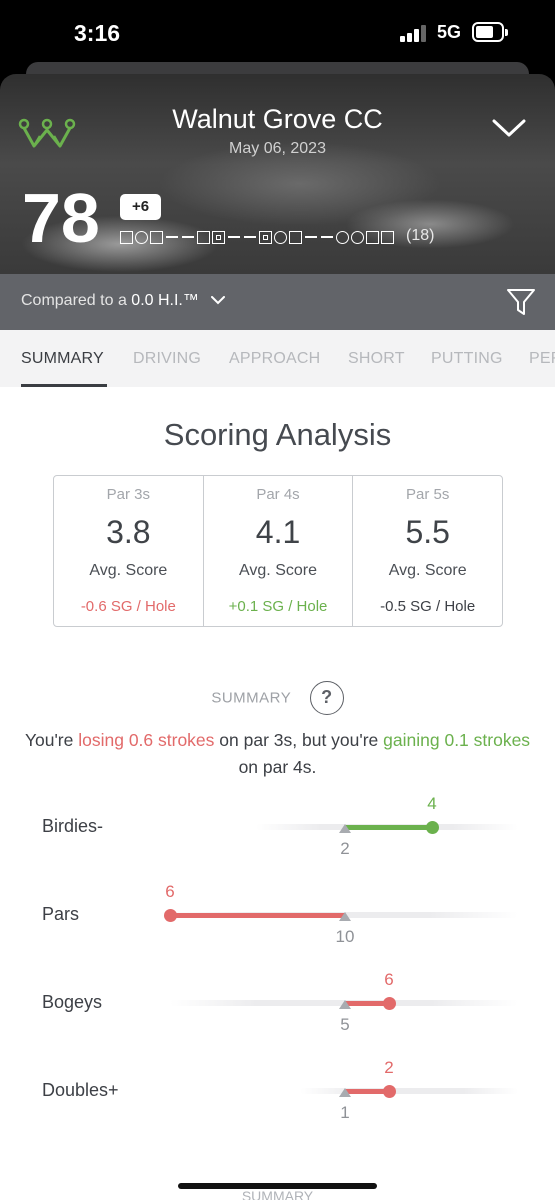 Image resolution: width=555 pixels, height=1200 pixels. What do you see at coordinates (277, 148) in the screenshot?
I see `round-date: May 06, 2023` at bounding box center [277, 148].